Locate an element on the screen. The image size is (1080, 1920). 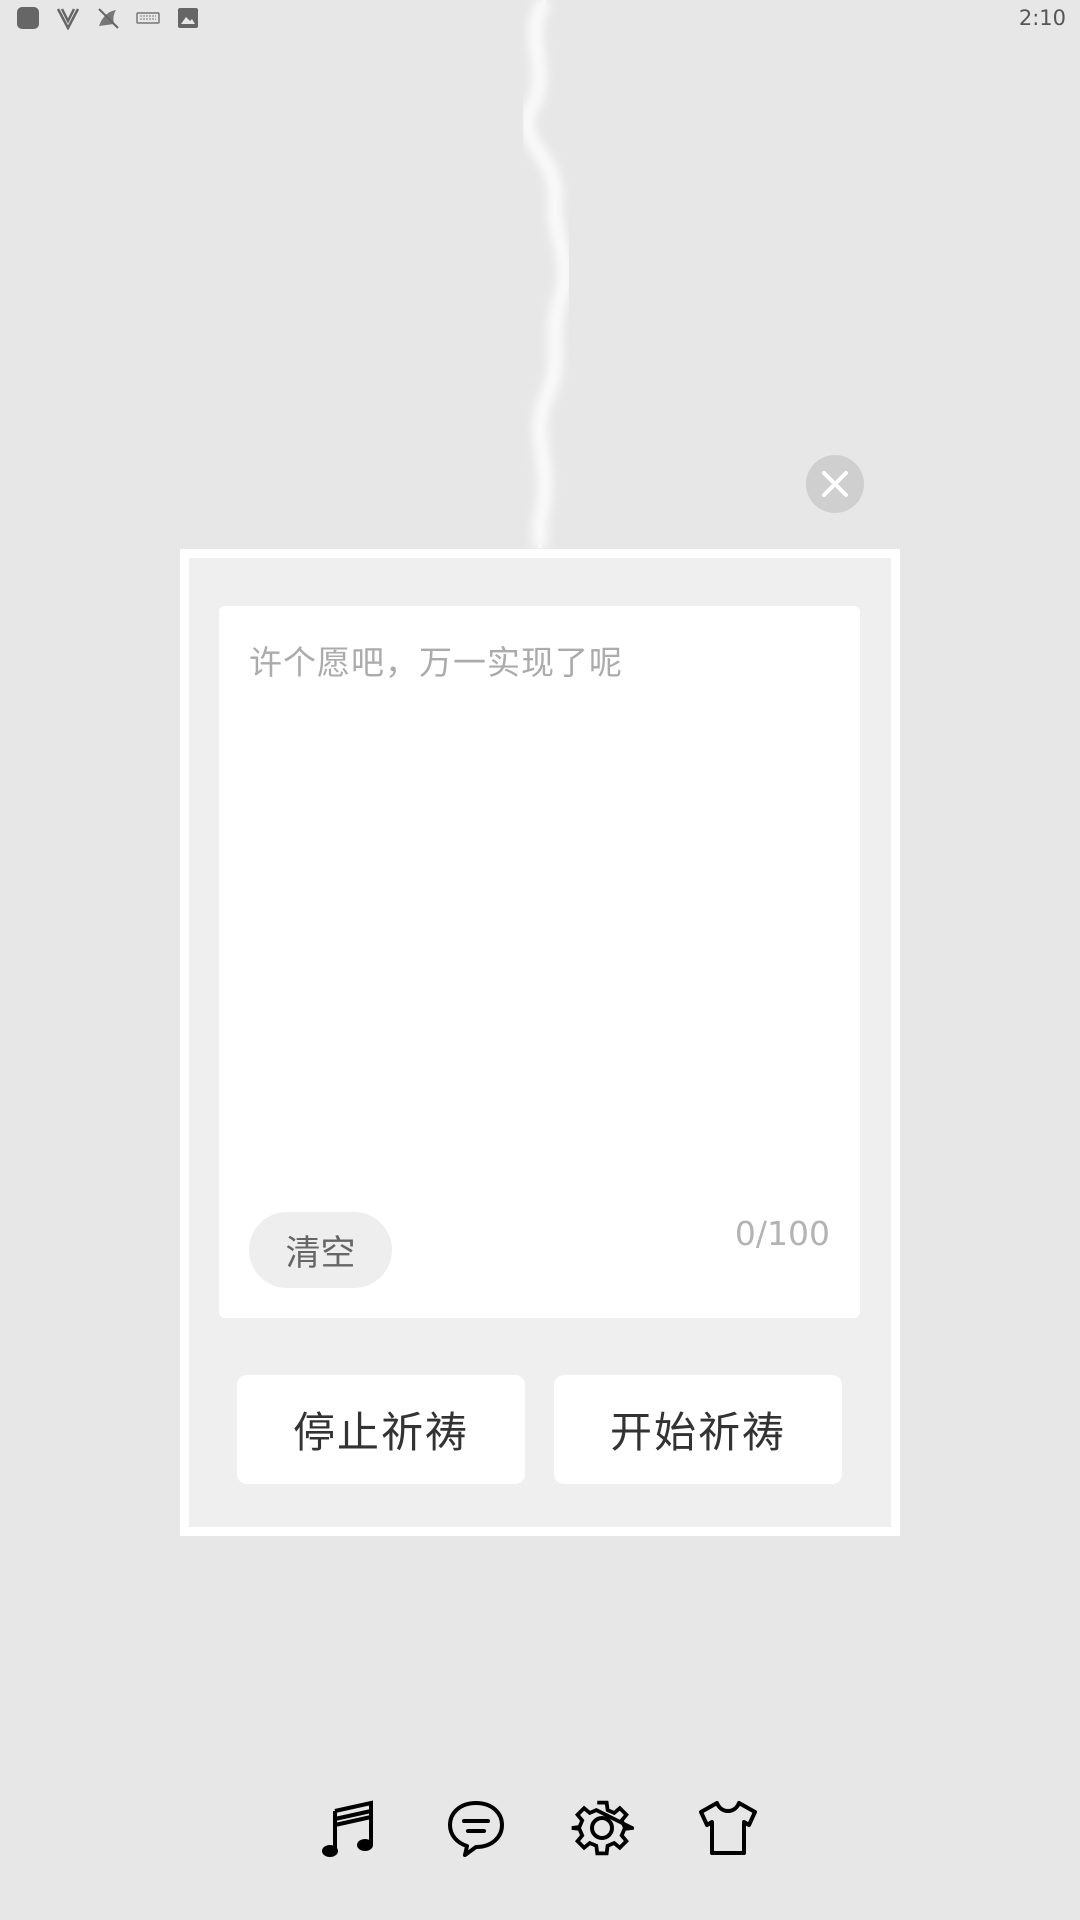
music-icon is located at coordinates (351, 1828).